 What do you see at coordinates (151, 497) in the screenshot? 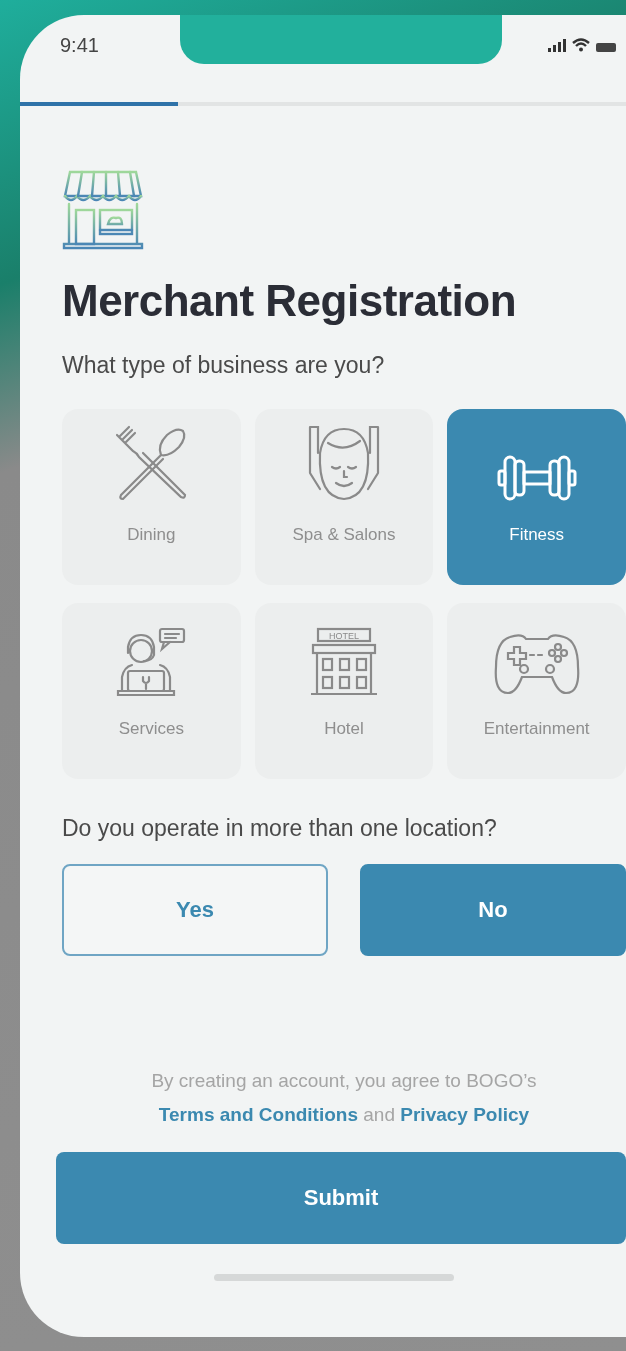
I see `business-type-card: Dining` at bounding box center [151, 497].